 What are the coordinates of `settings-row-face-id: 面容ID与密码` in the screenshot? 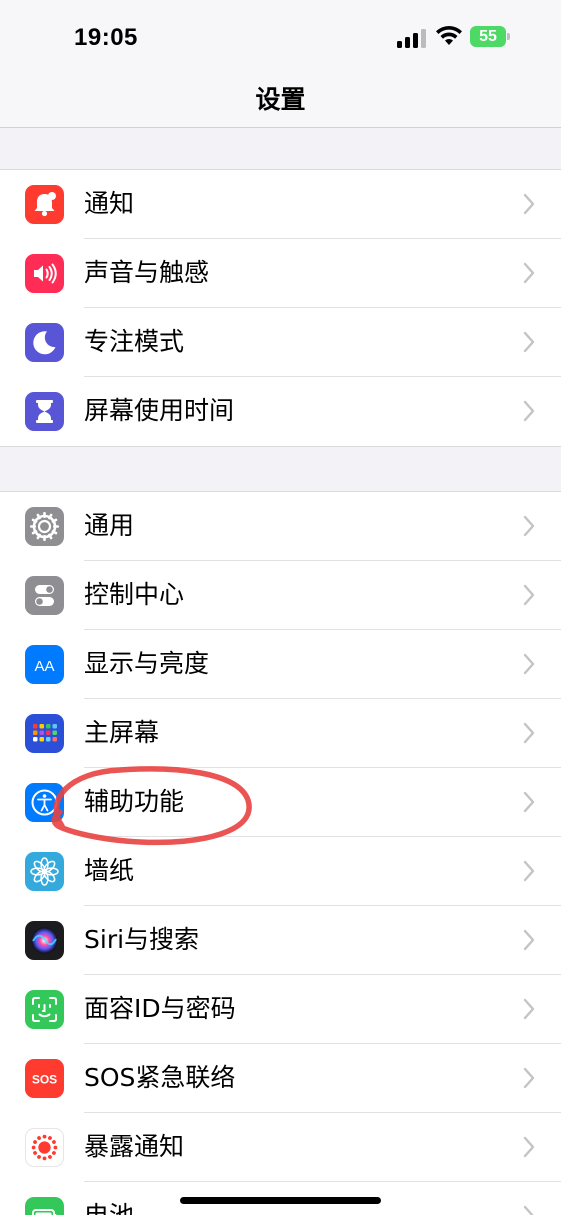 It's located at (280, 1009).